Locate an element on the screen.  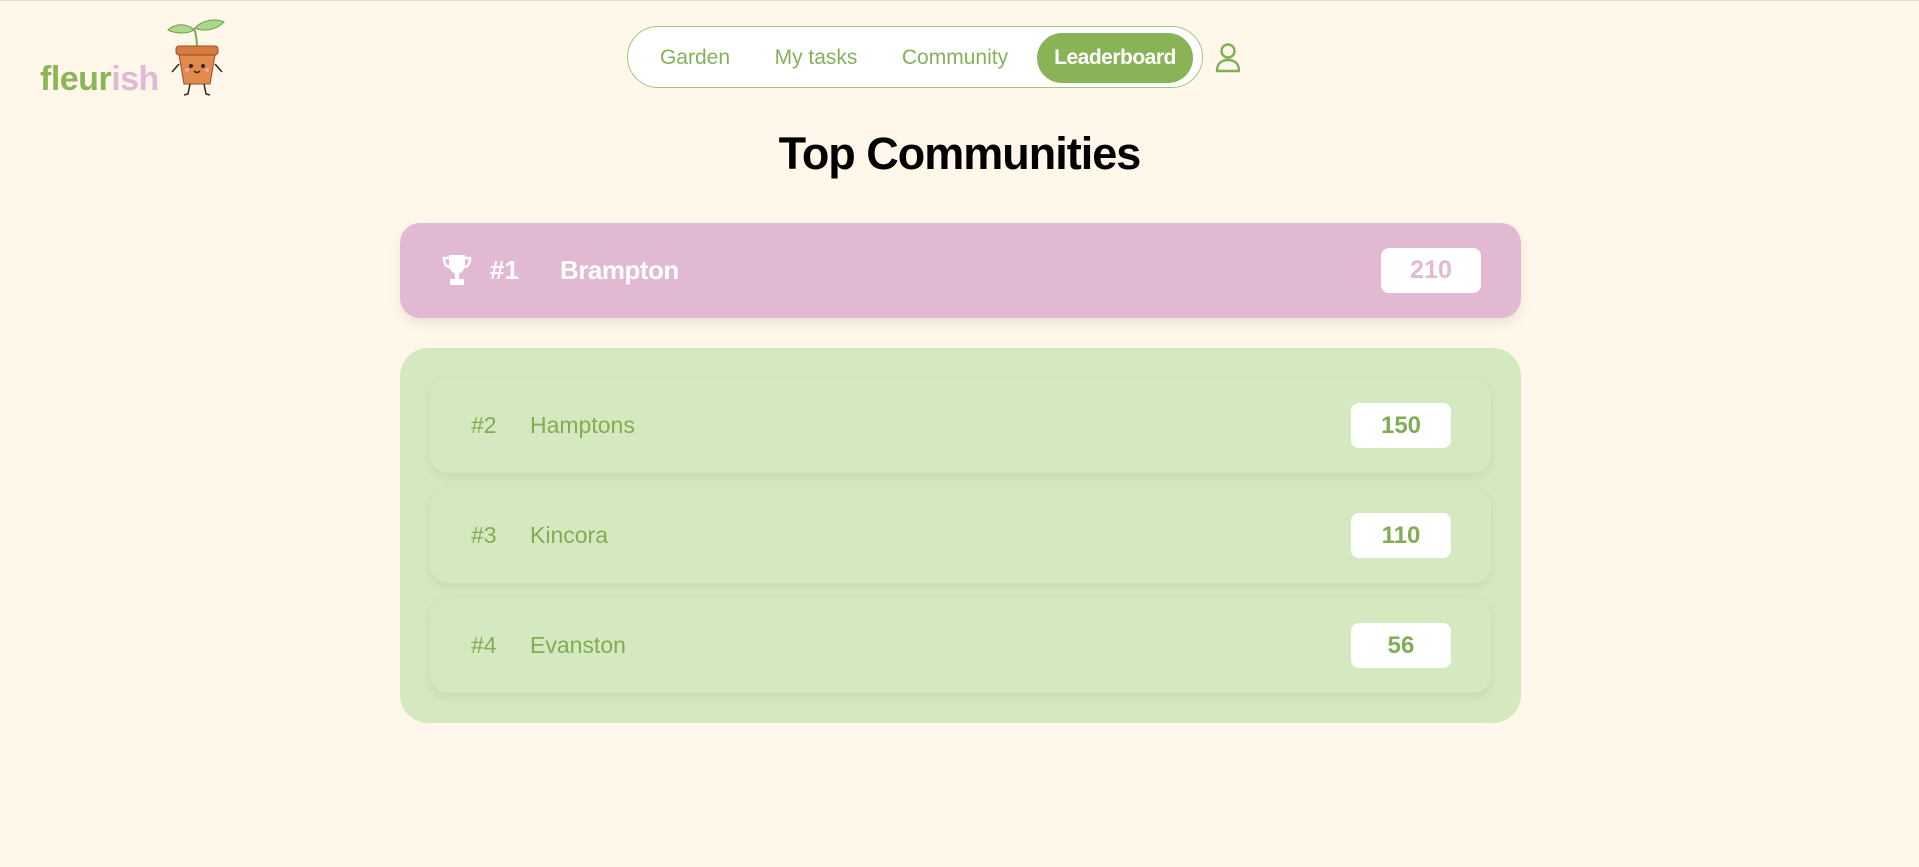
community-name: Kincora is located at coordinates (569, 535).